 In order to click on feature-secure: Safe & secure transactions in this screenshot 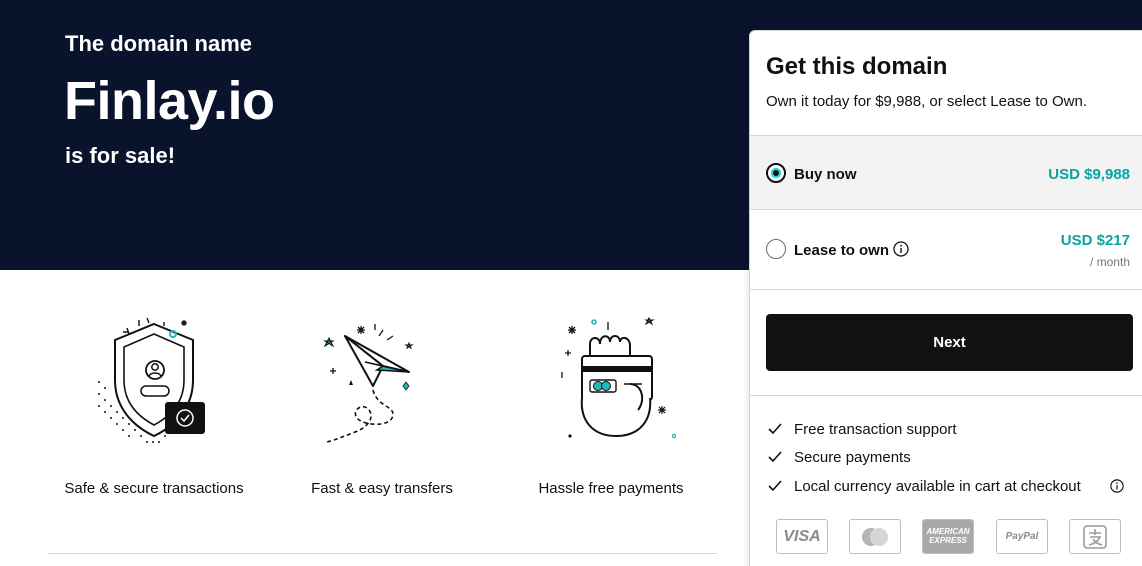, I will do `click(154, 403)`.